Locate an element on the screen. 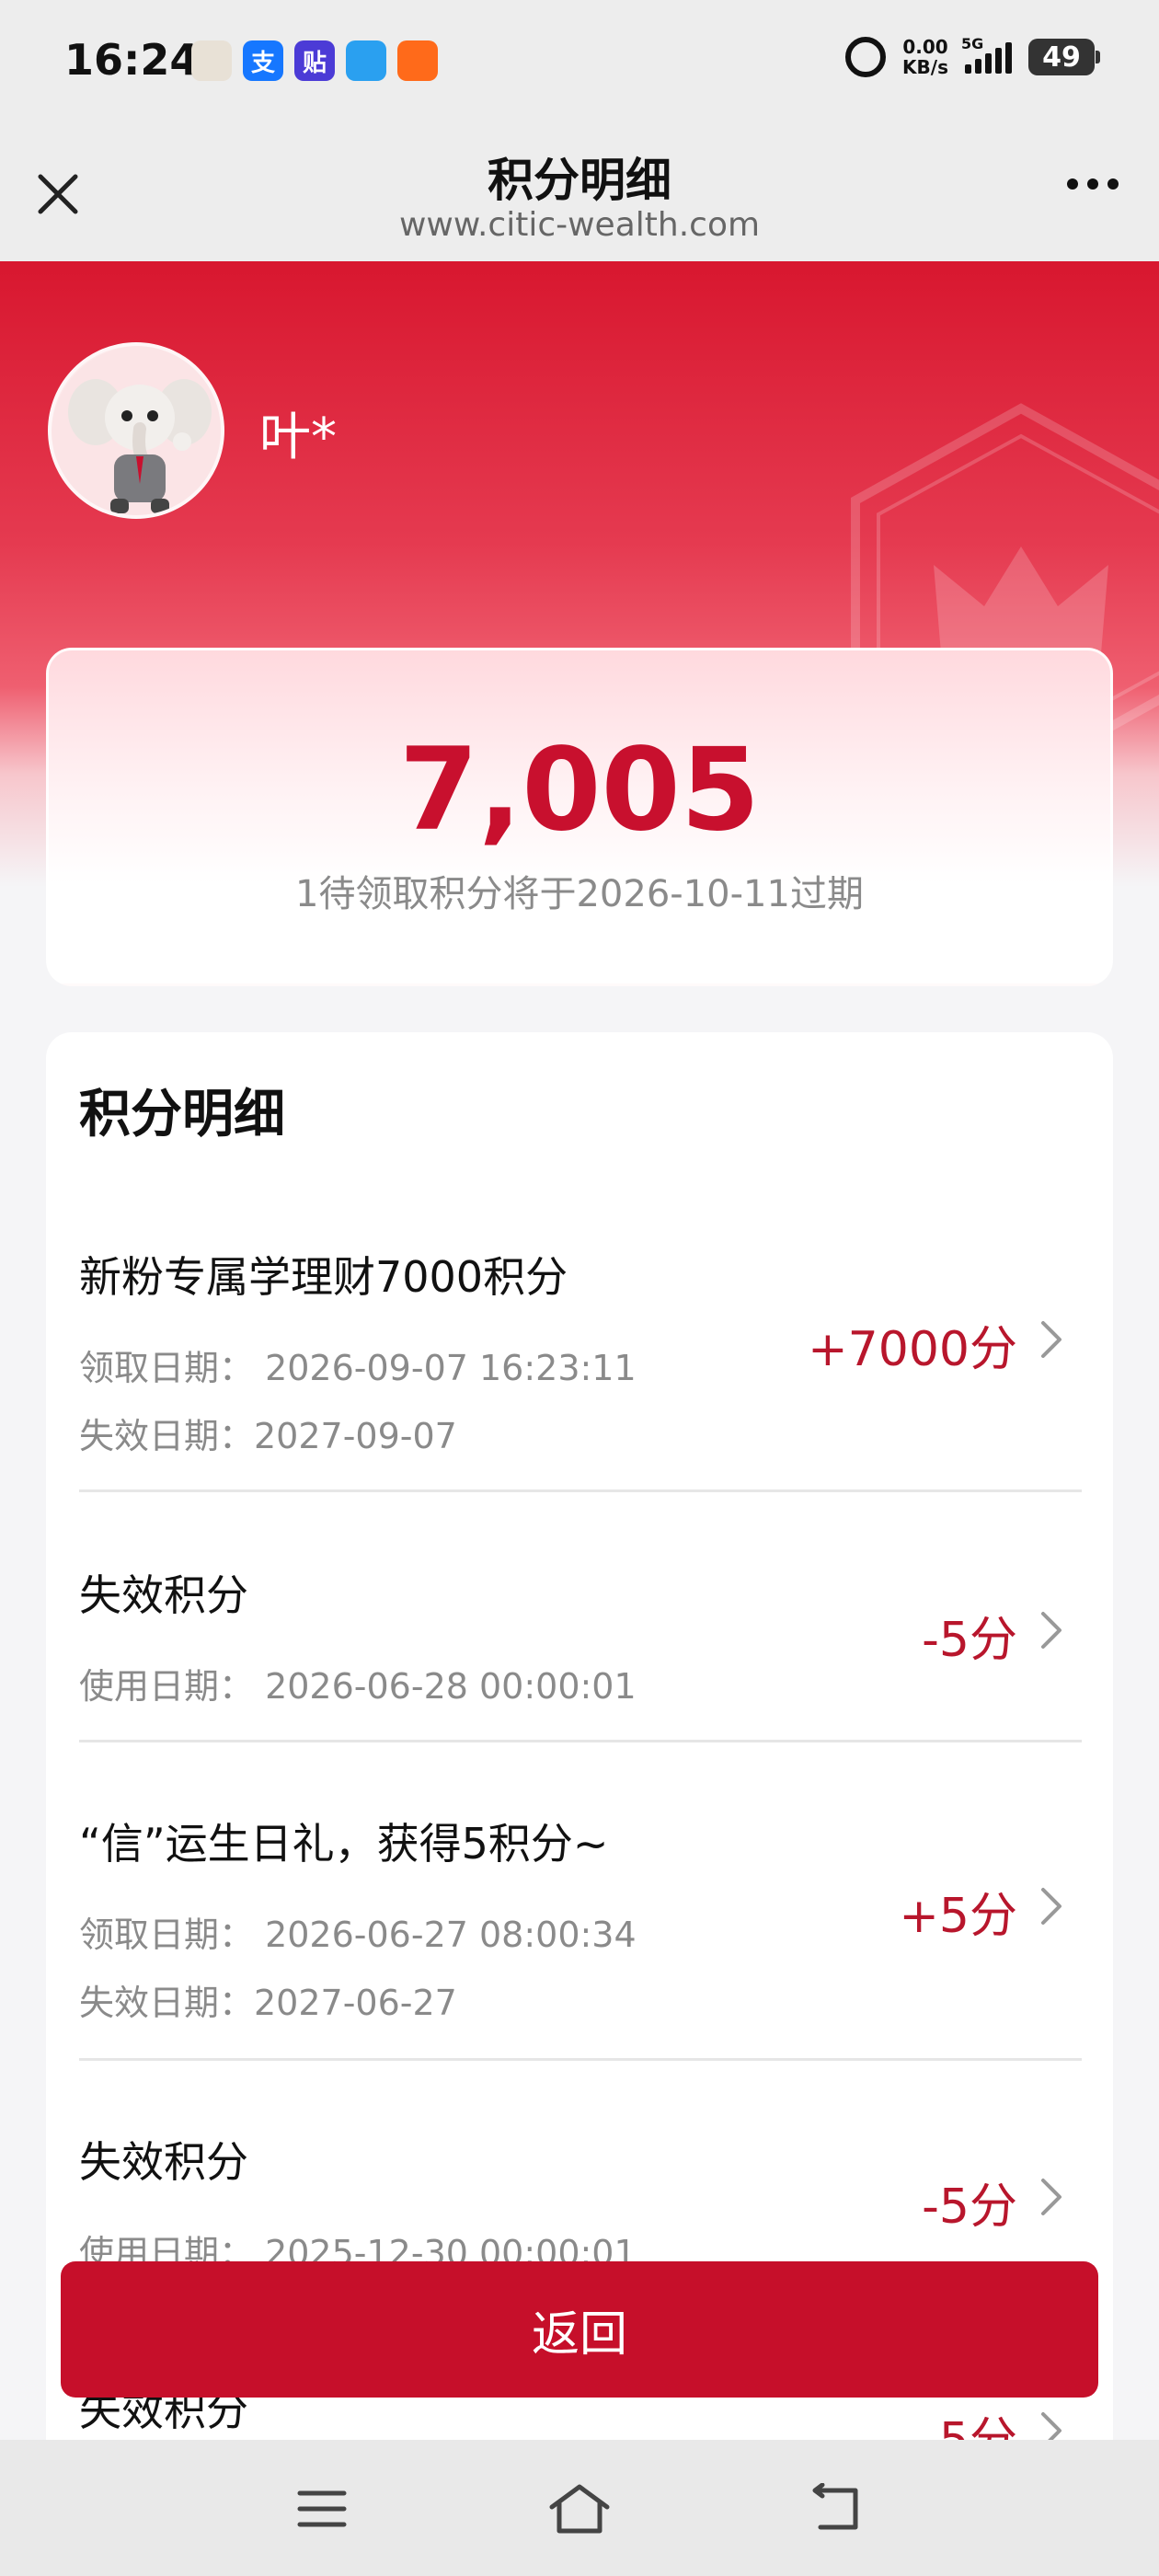 The width and height of the screenshot is (1159, 2576). record-title: “信”运生日礼，获得5积分~ is located at coordinates (344, 1844).